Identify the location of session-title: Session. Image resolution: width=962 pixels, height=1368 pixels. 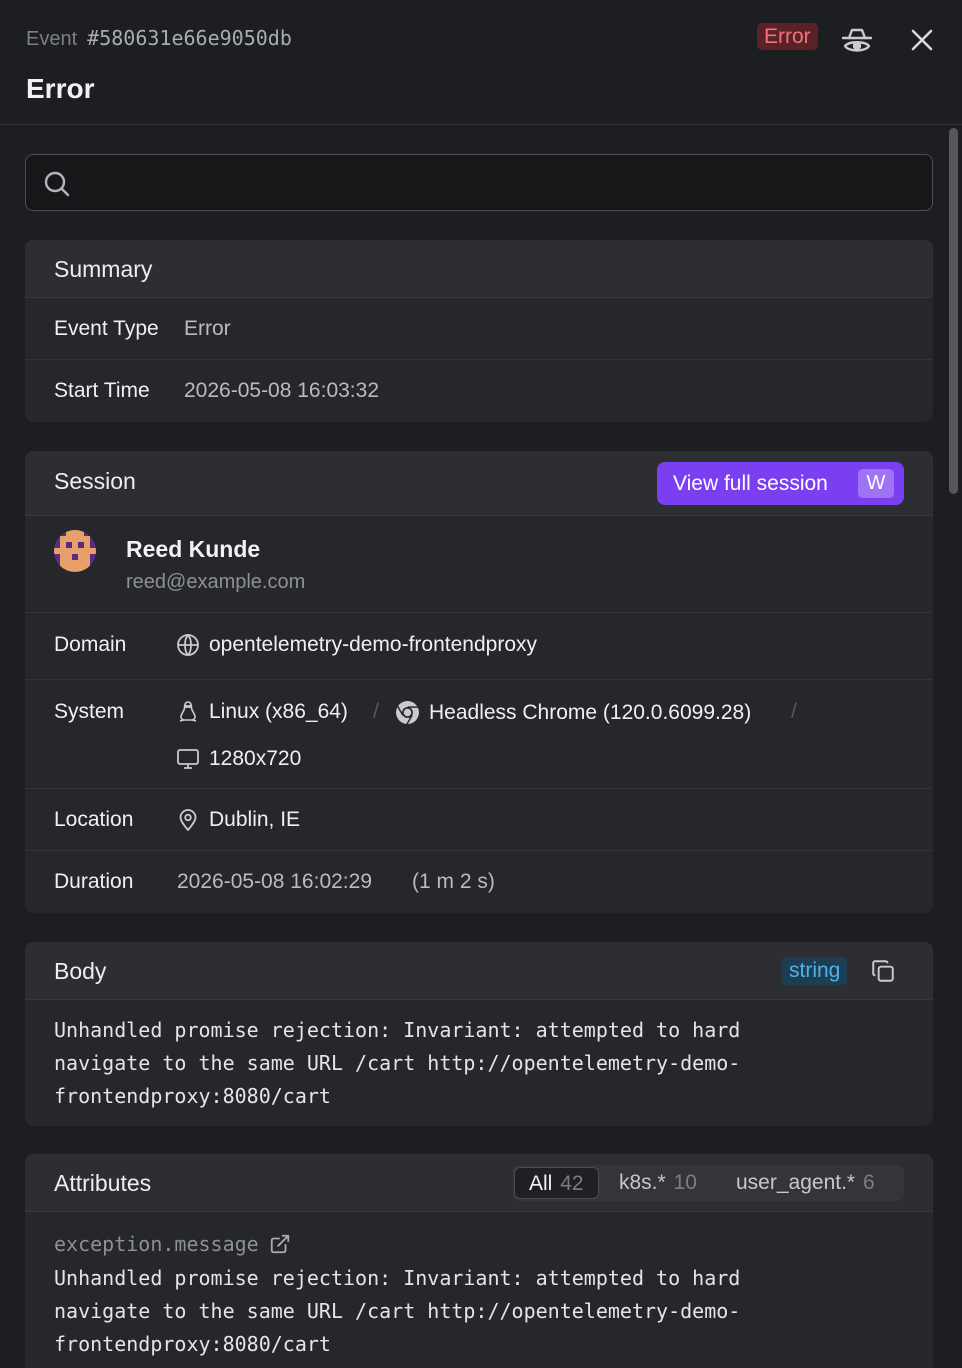
(95, 481).